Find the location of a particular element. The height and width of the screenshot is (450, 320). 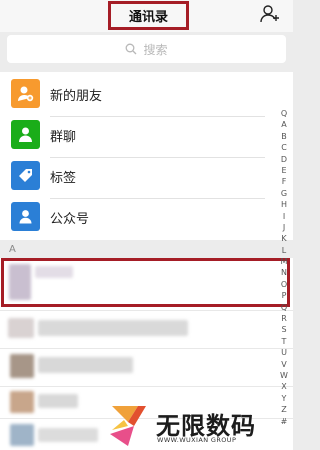

index-letter: W is located at coordinates (284, 375).